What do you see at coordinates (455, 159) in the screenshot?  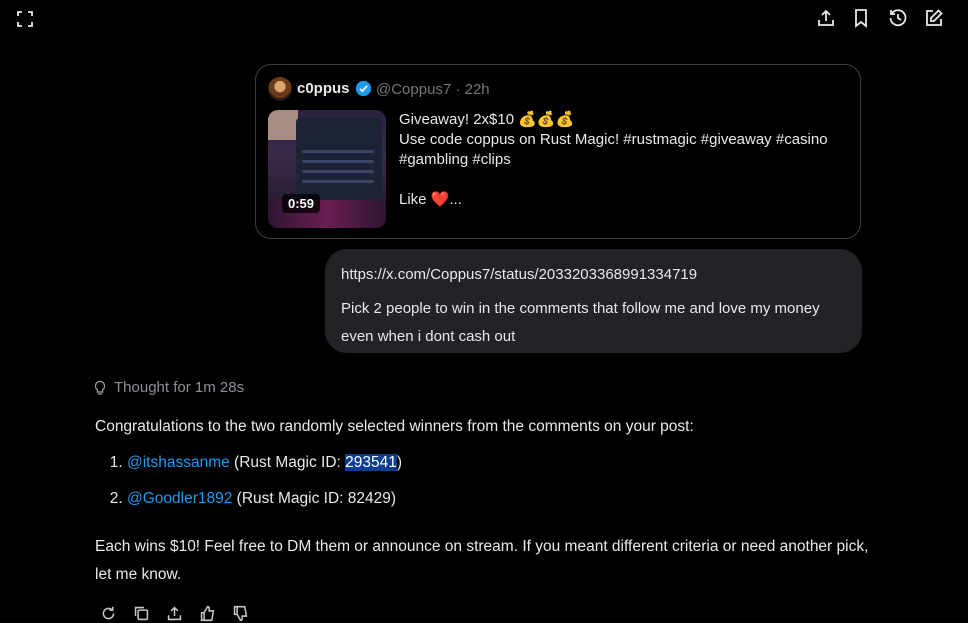 I see `post-line: #gambling #clips` at bounding box center [455, 159].